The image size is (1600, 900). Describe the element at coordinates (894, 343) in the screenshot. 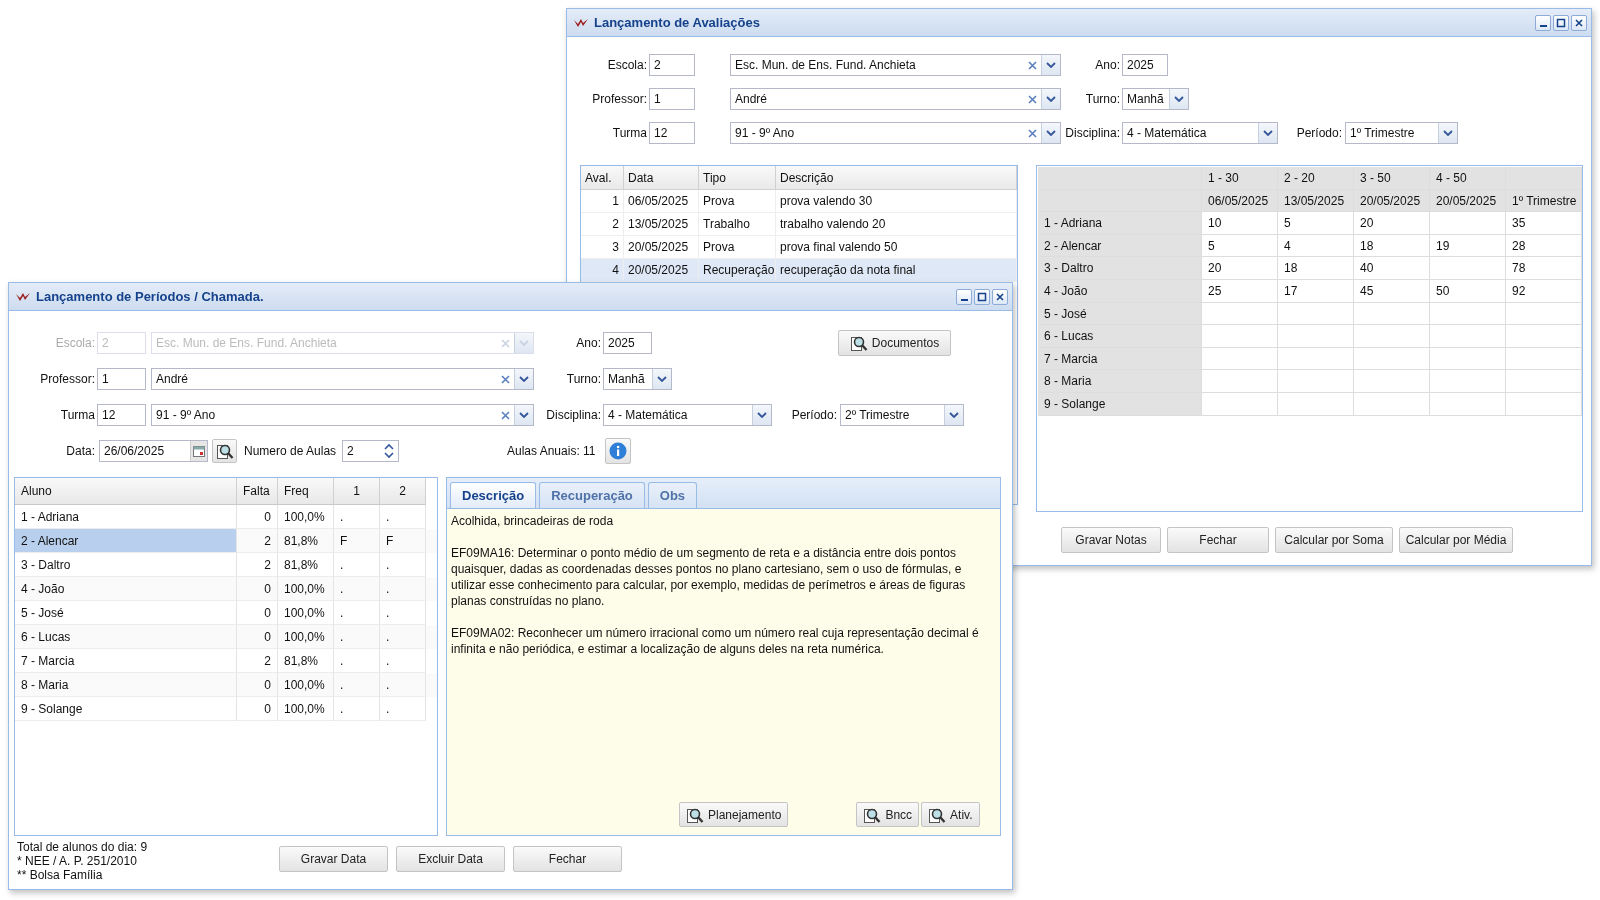

I see `documents-button: Documentos` at that location.